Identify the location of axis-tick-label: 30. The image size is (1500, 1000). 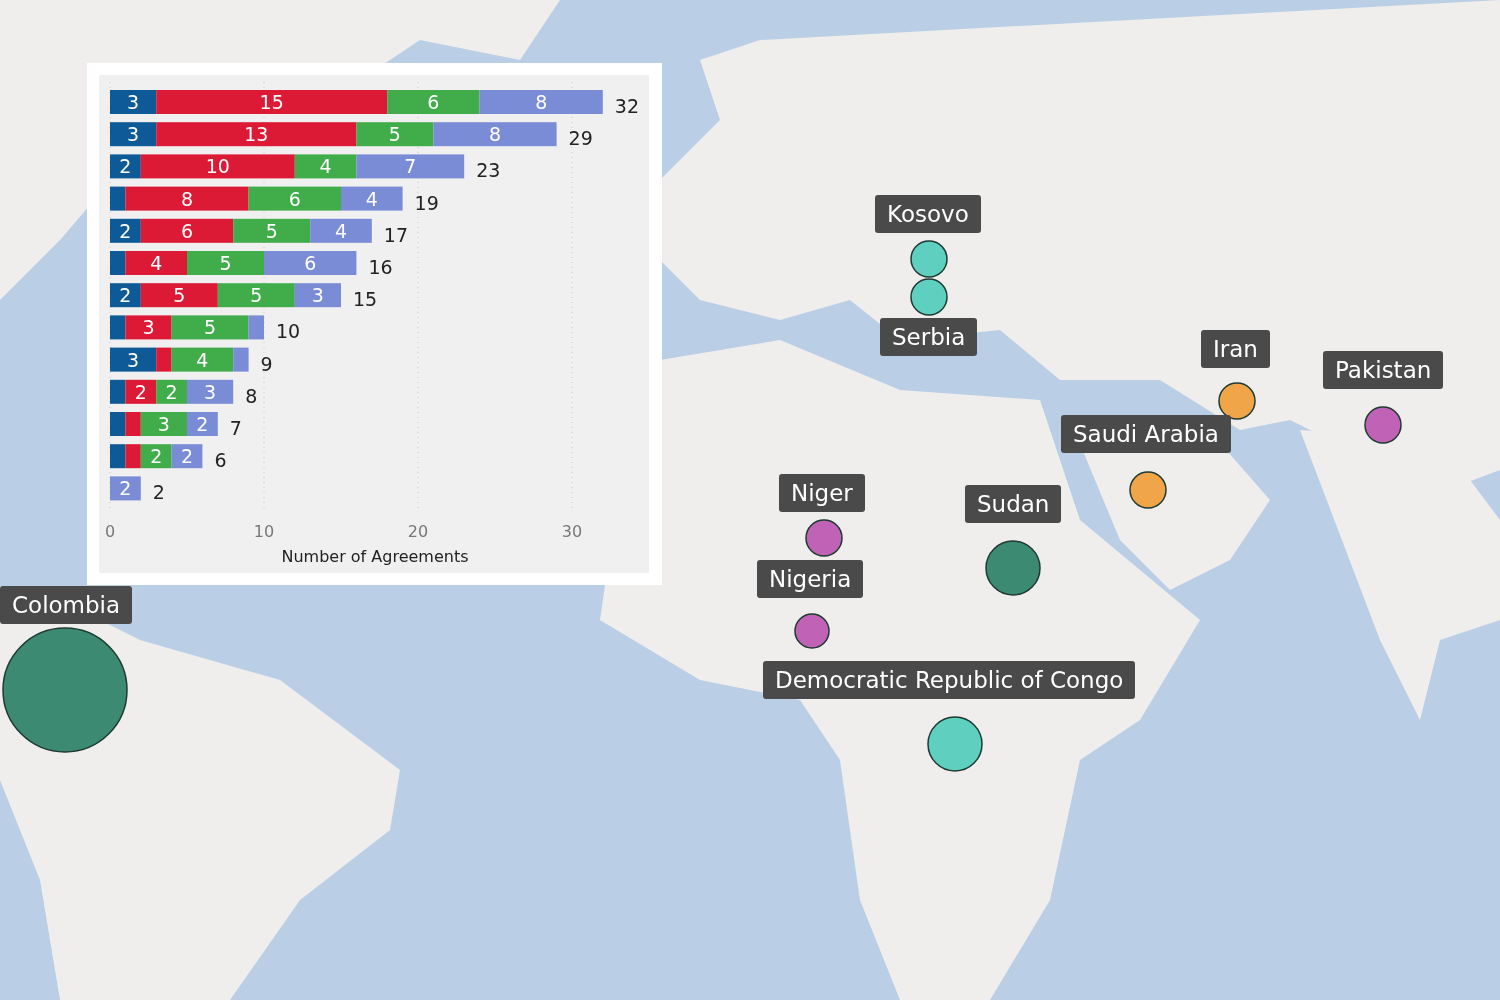
(572, 531).